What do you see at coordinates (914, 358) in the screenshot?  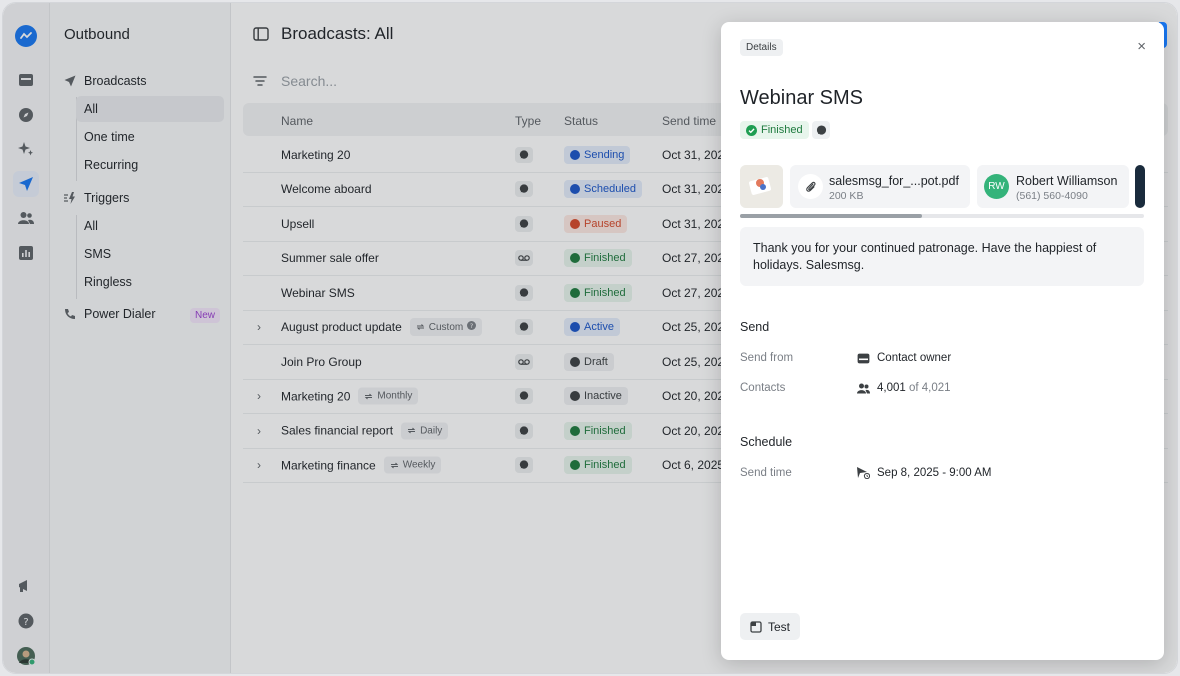 I see `send-from-text: Contact owner` at bounding box center [914, 358].